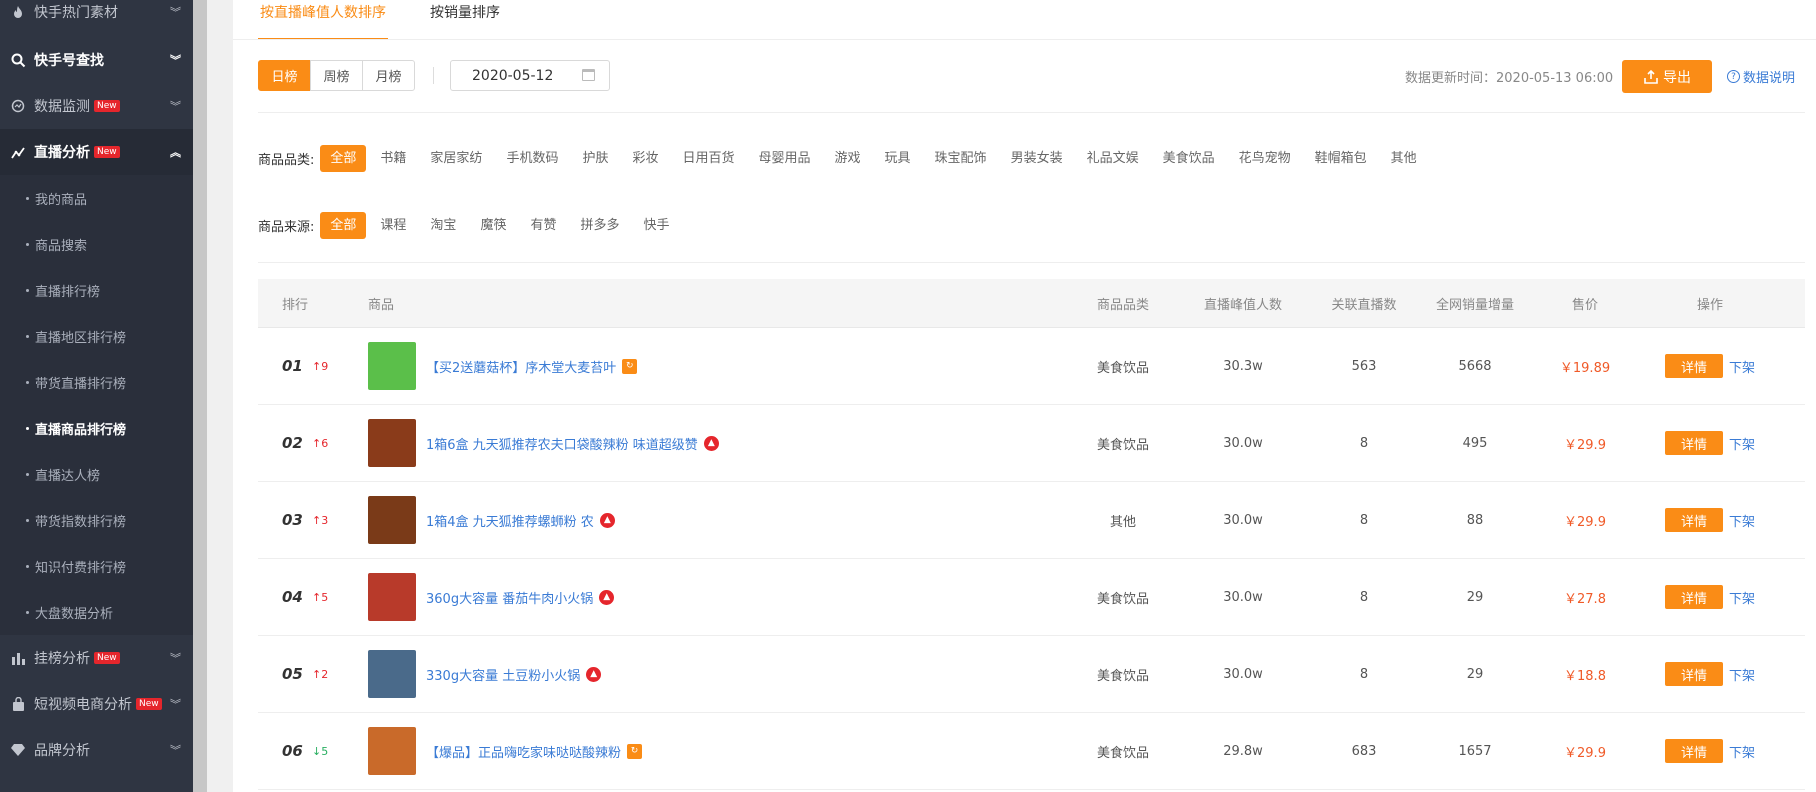 The height and width of the screenshot is (792, 1816). Describe the element at coordinates (523, 751) in the screenshot. I see `product-name-link: 【爆品】正品嗨吃家味哒哒酸辣粉` at that location.